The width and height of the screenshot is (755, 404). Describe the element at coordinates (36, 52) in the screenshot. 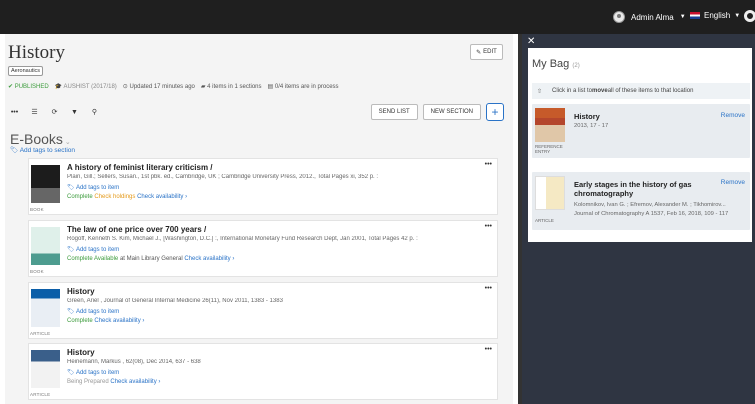

I see `page-title: History` at that location.